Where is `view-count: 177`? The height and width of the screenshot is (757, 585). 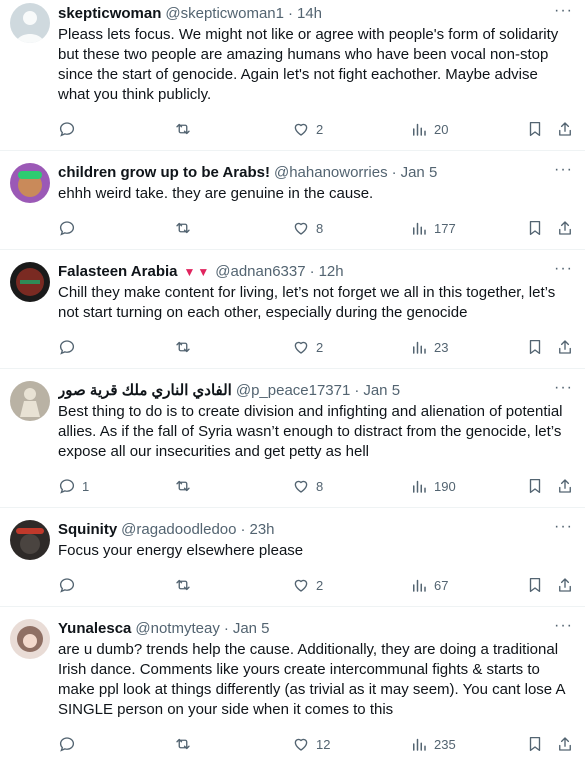 view-count: 177 is located at coordinates (445, 228).